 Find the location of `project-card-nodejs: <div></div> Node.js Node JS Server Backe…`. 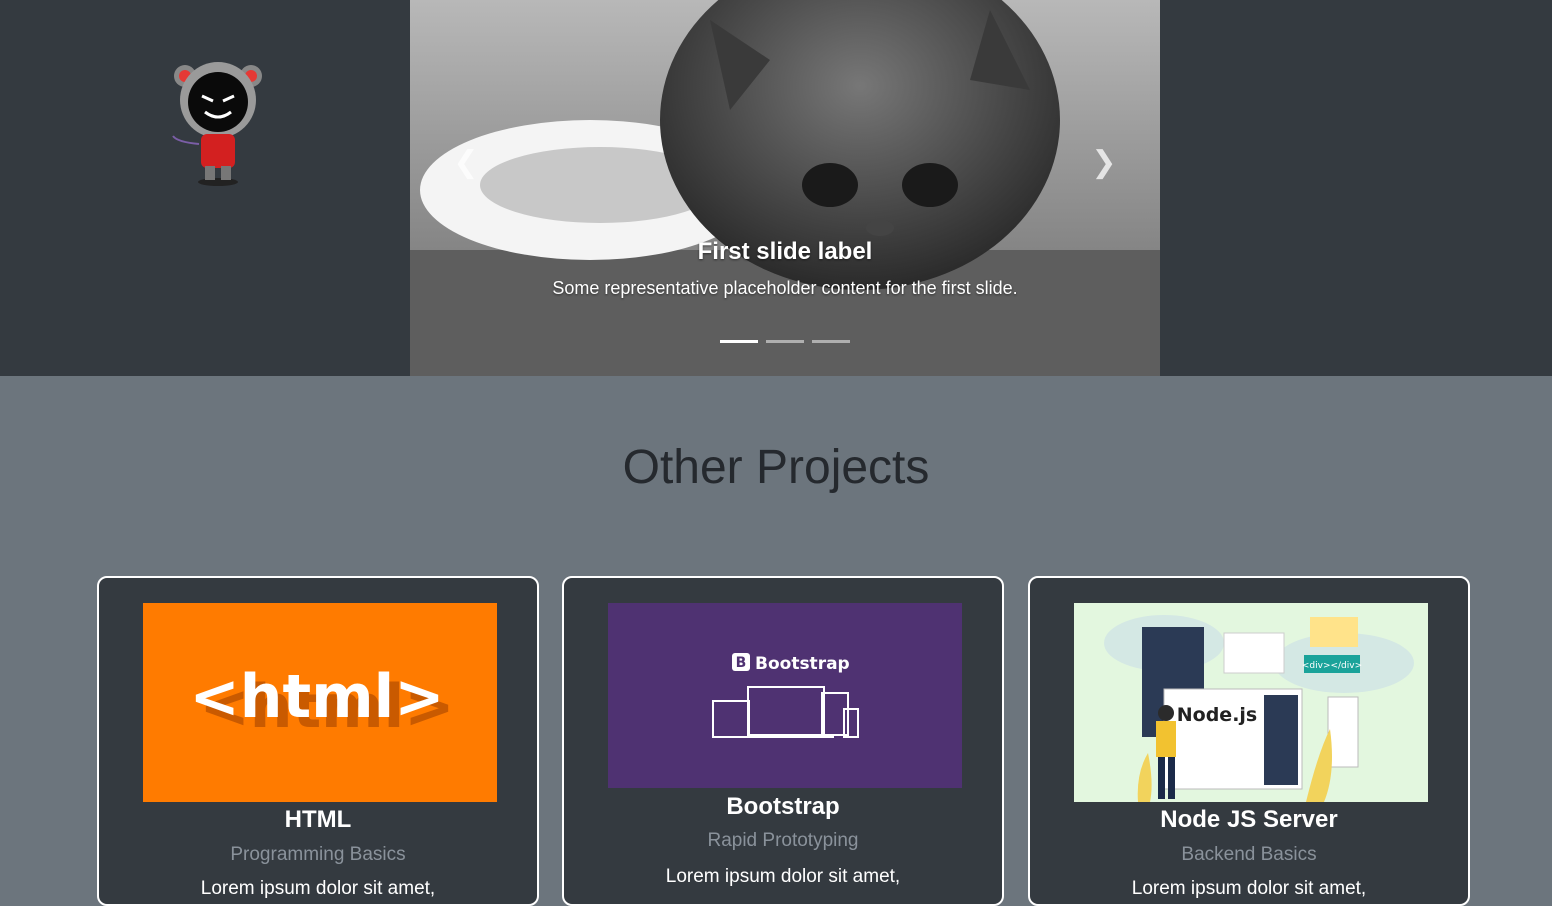

project-card-nodejs: <div></div> Node.js Node JS Server Backe… is located at coordinates (1249, 741).